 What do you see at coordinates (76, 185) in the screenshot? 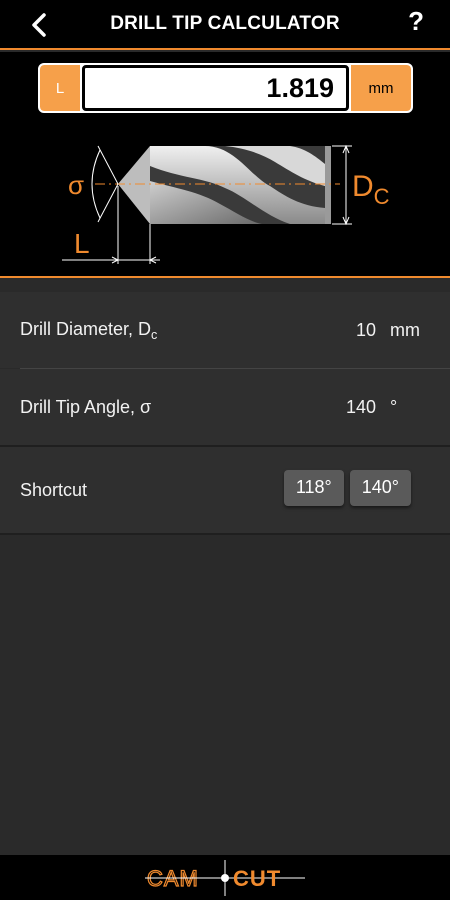
I see `sigma-label: σ` at bounding box center [76, 185].